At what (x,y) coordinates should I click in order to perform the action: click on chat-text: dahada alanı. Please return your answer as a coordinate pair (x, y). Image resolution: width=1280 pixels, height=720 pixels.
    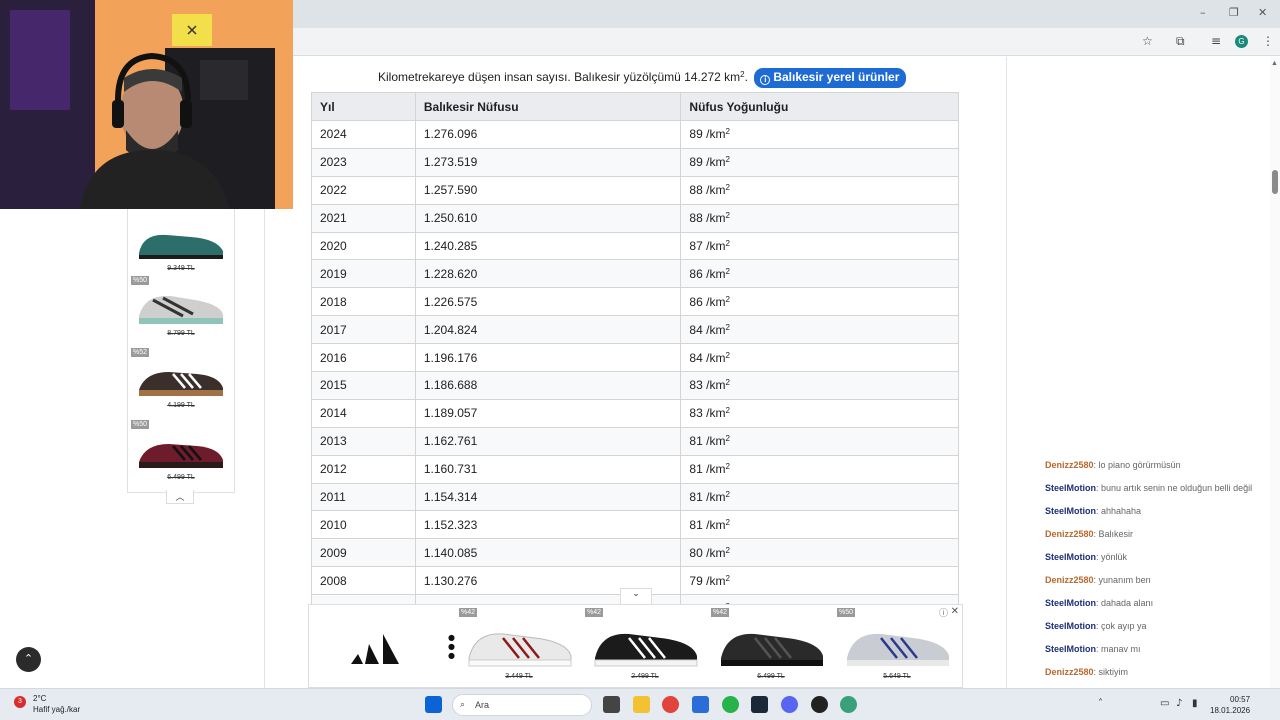
    Looking at the image, I should click on (1127, 603).